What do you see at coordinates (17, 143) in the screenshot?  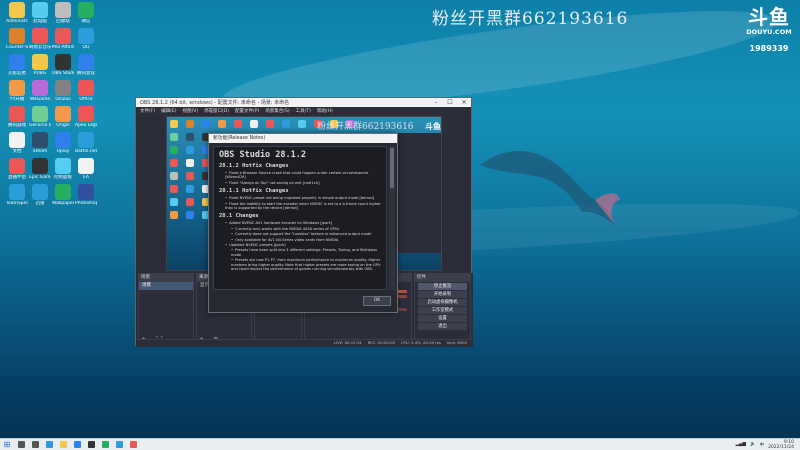 I see `desktop-icon: 文档` at bounding box center [17, 143].